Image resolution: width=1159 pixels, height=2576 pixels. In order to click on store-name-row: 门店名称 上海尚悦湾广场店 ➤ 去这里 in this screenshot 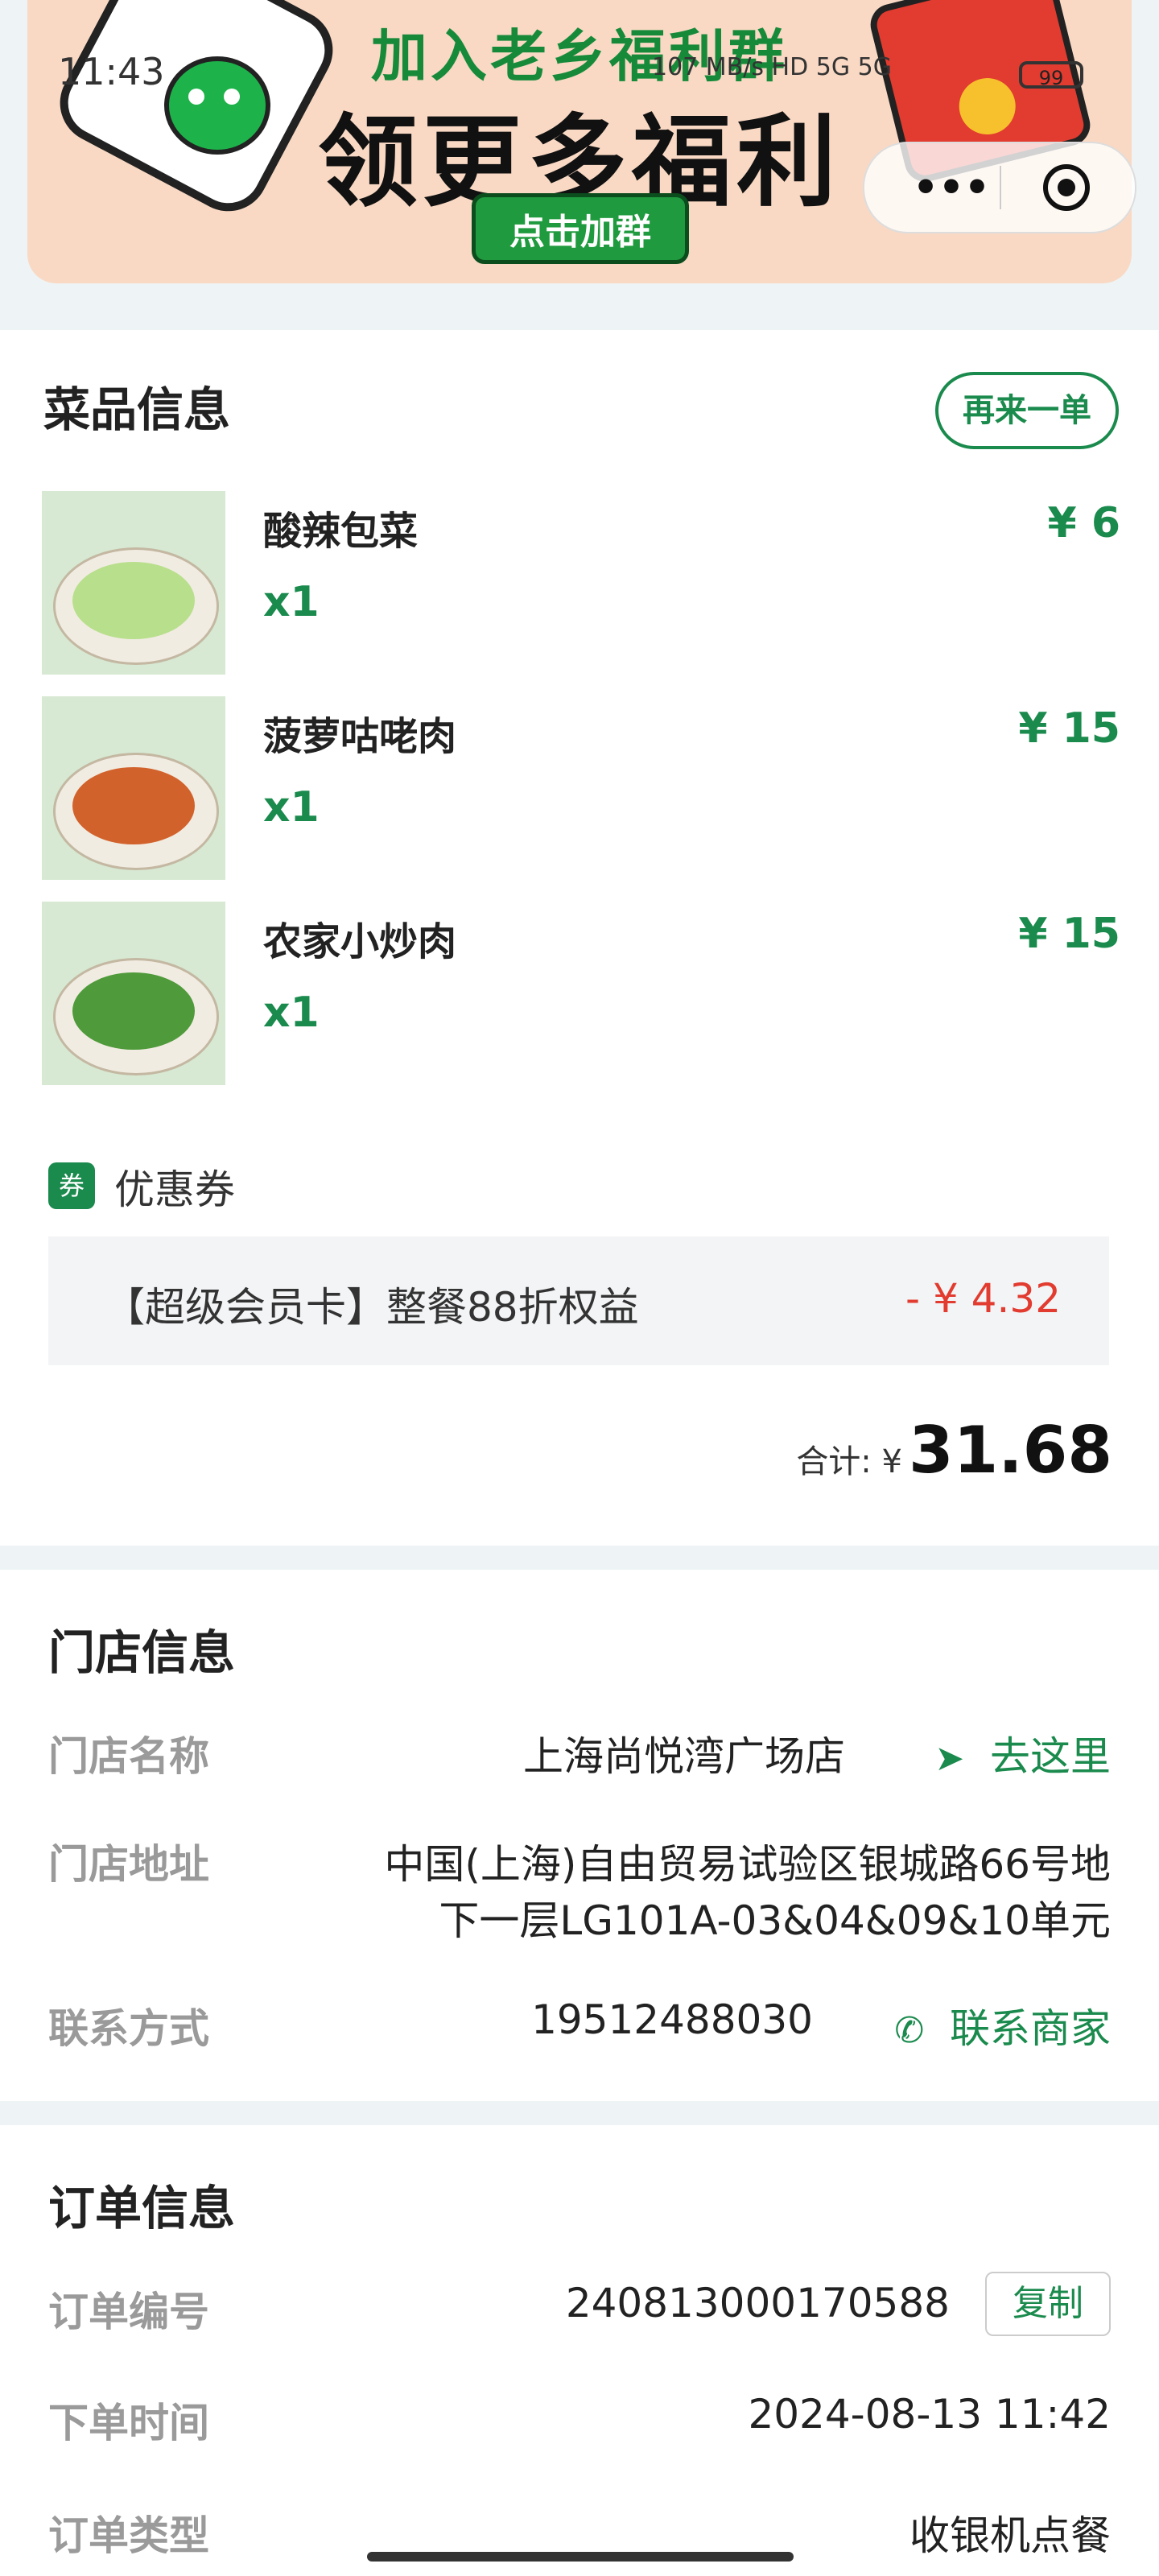, I will do `click(579, 1756)`.